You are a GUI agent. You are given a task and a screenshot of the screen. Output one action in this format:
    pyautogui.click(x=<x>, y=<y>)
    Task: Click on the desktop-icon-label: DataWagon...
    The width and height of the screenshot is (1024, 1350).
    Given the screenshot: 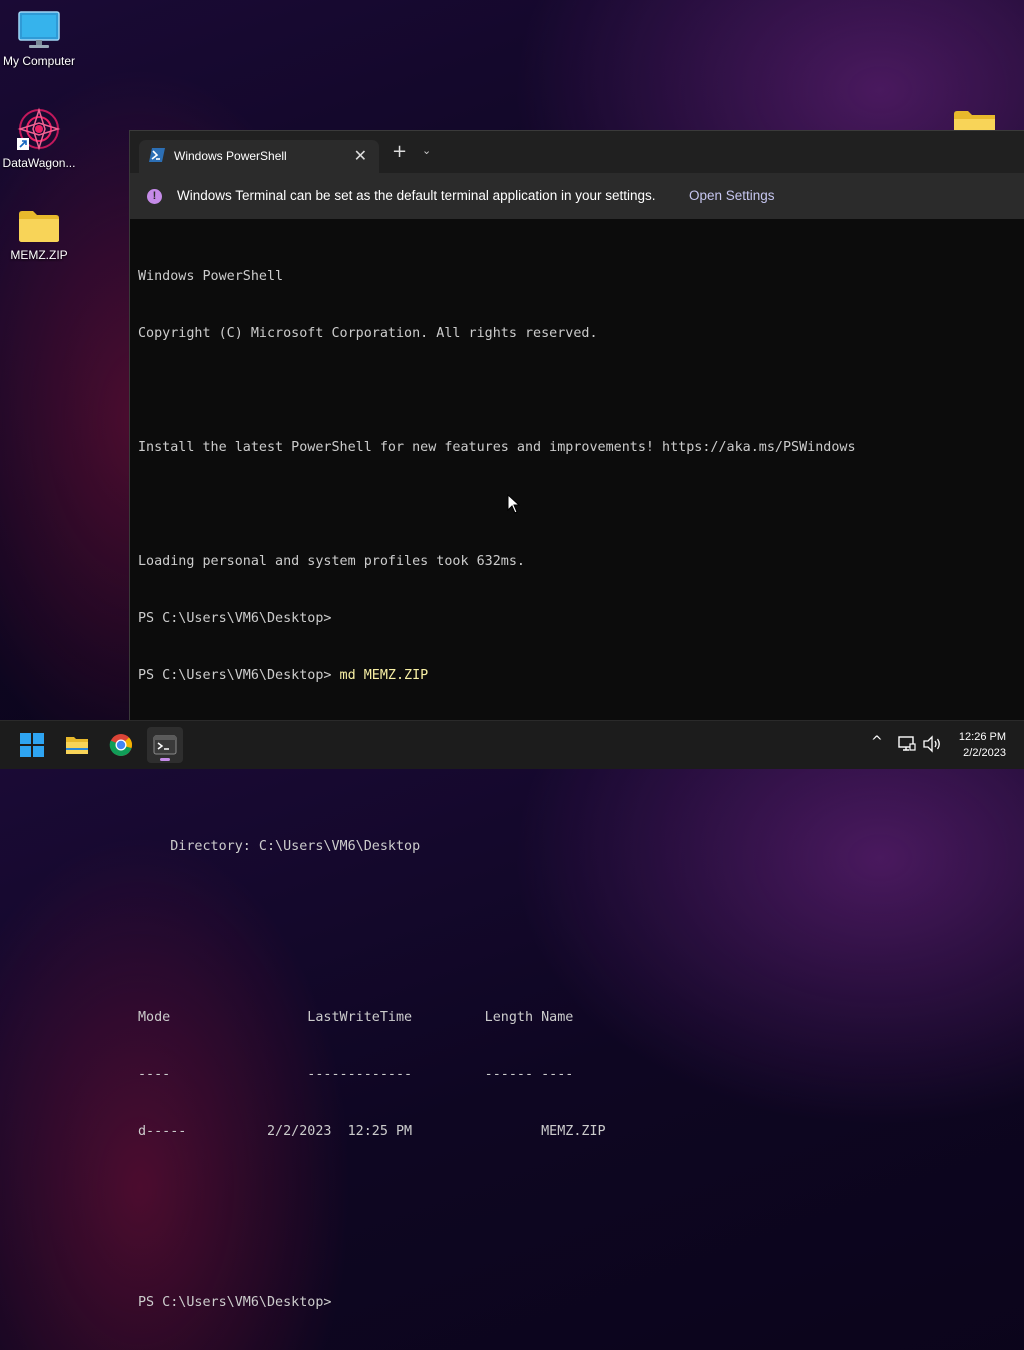 What is the action you would take?
    pyautogui.click(x=39, y=163)
    